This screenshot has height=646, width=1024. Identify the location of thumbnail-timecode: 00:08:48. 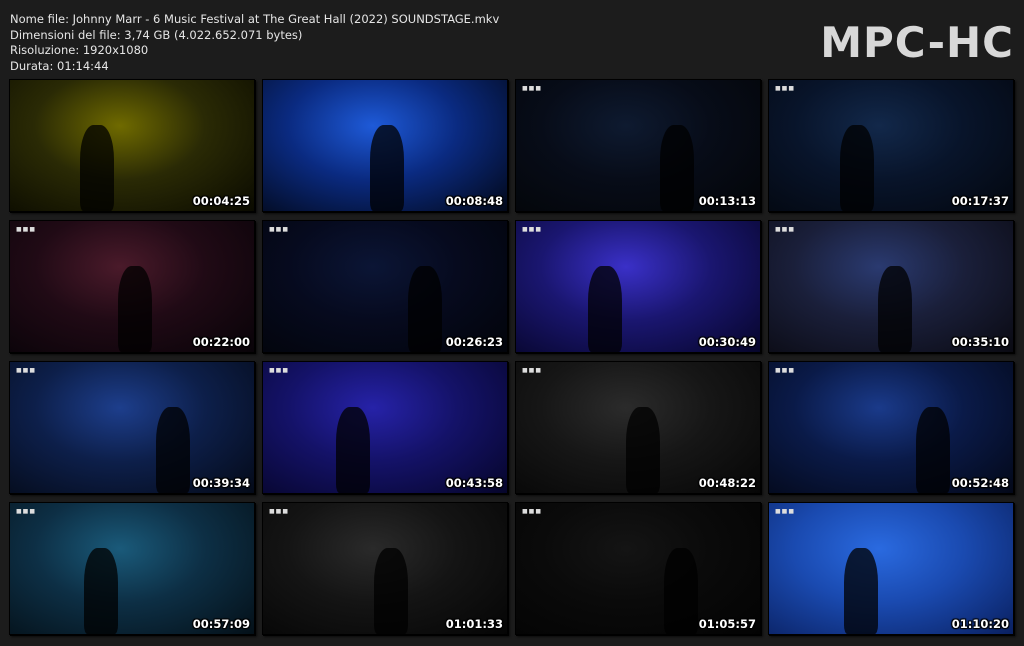
(474, 201).